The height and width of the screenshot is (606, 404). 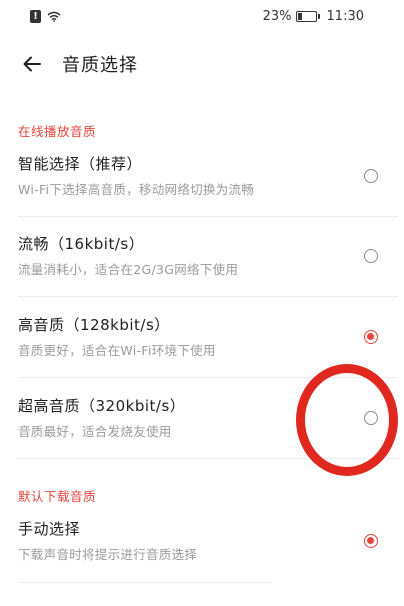 I want to click on battery-charging-icon: ⚡, so click(x=307, y=16).